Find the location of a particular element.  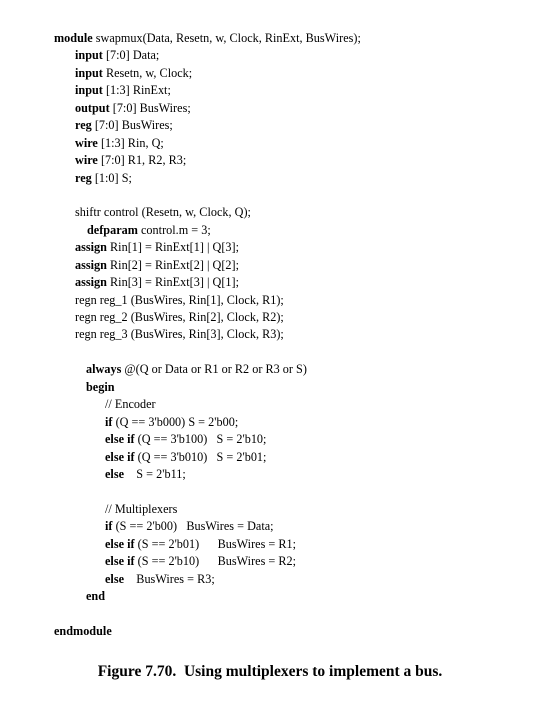

code-line: input [1:3] RinExt; is located at coordinates (270, 90).